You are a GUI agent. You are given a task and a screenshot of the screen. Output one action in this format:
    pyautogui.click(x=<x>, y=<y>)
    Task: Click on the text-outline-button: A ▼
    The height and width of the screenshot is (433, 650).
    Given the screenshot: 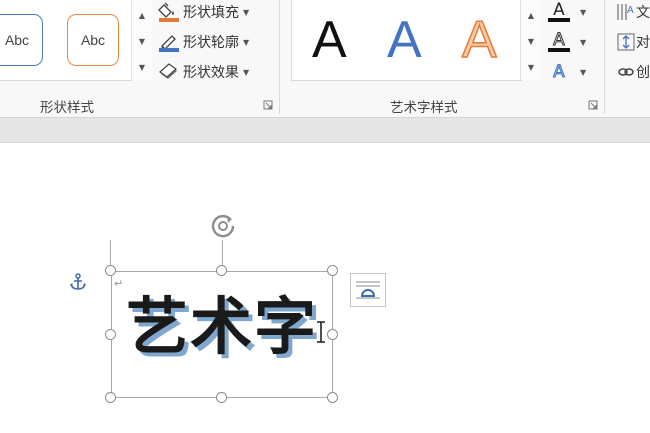 What is the action you would take?
    pyautogui.click(x=567, y=42)
    